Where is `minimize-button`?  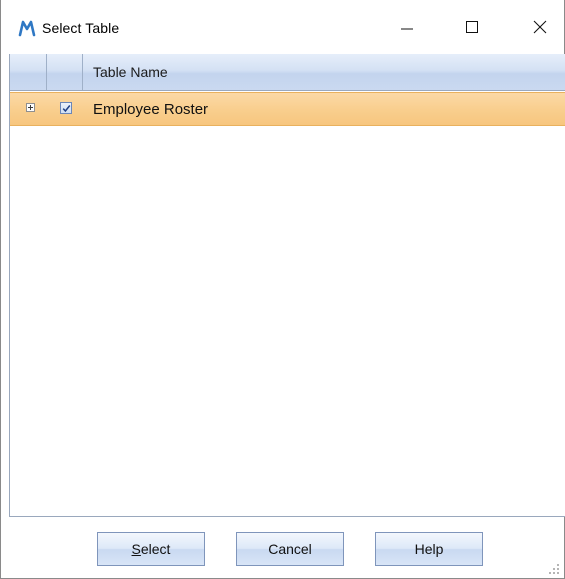
minimize-button is located at coordinates (407, 27).